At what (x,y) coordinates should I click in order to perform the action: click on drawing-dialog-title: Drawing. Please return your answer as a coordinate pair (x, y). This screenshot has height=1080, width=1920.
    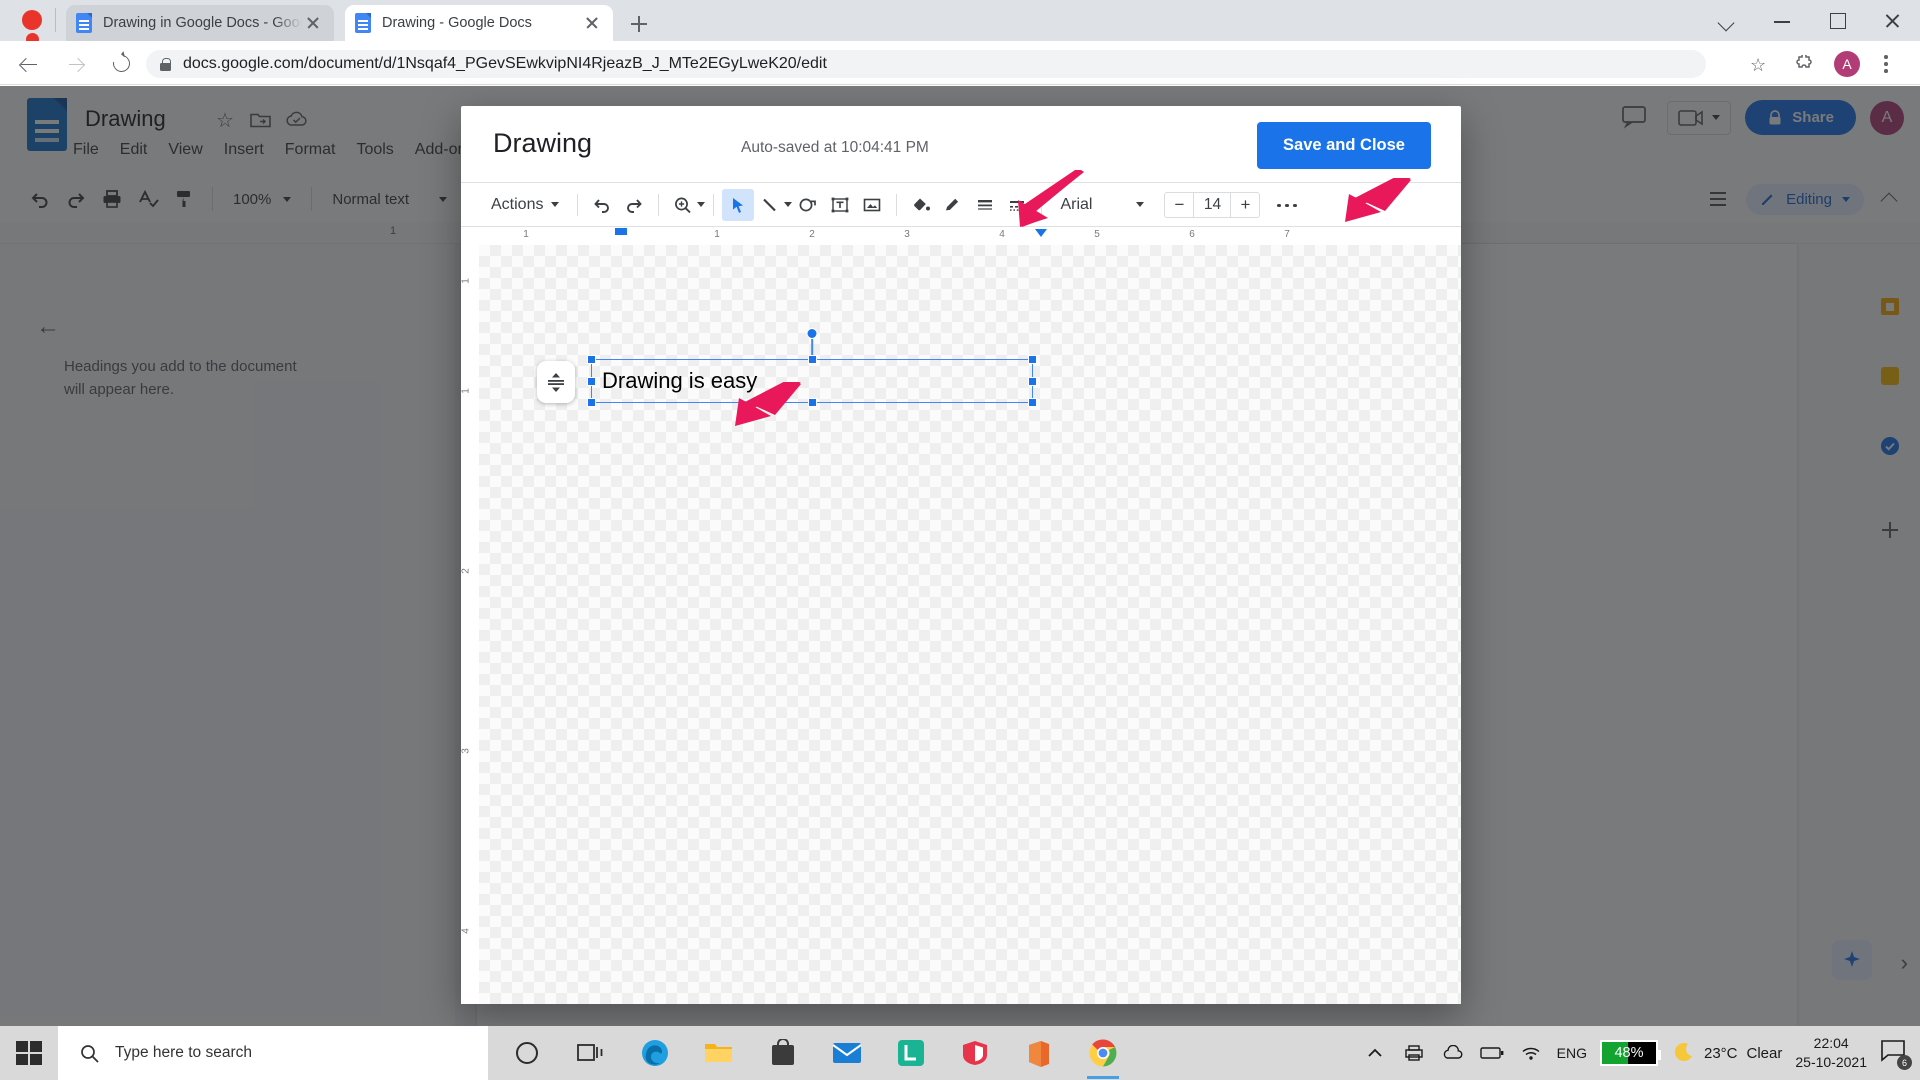
    Looking at the image, I should click on (543, 143).